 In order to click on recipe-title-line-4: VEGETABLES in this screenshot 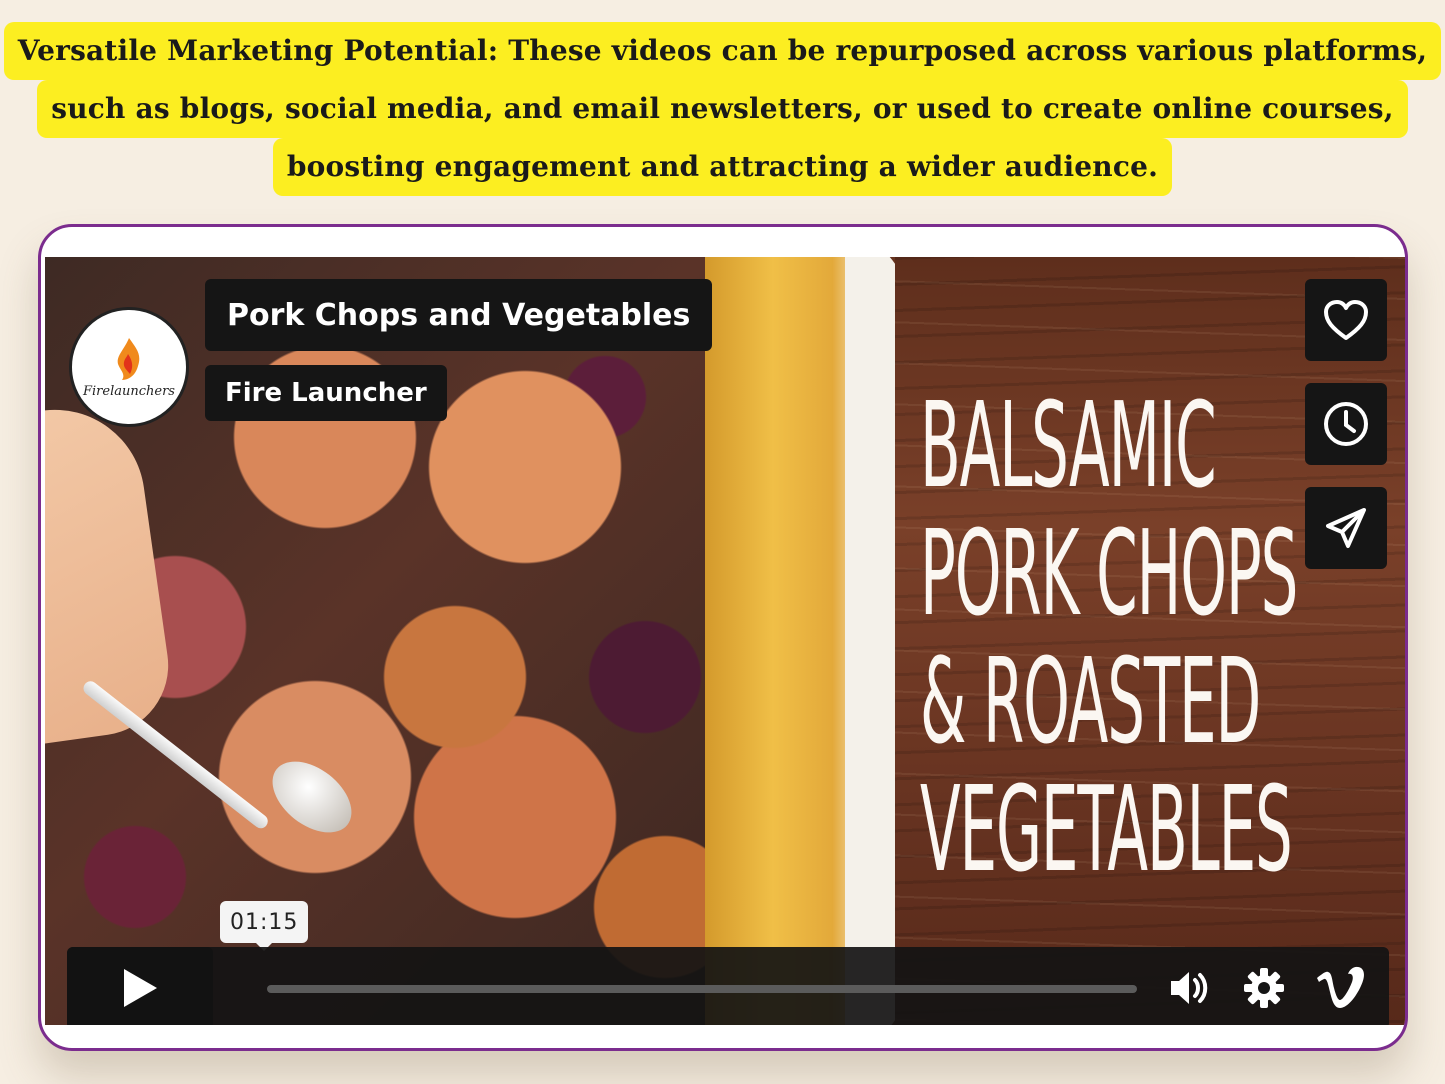, I will do `click(1106, 829)`.